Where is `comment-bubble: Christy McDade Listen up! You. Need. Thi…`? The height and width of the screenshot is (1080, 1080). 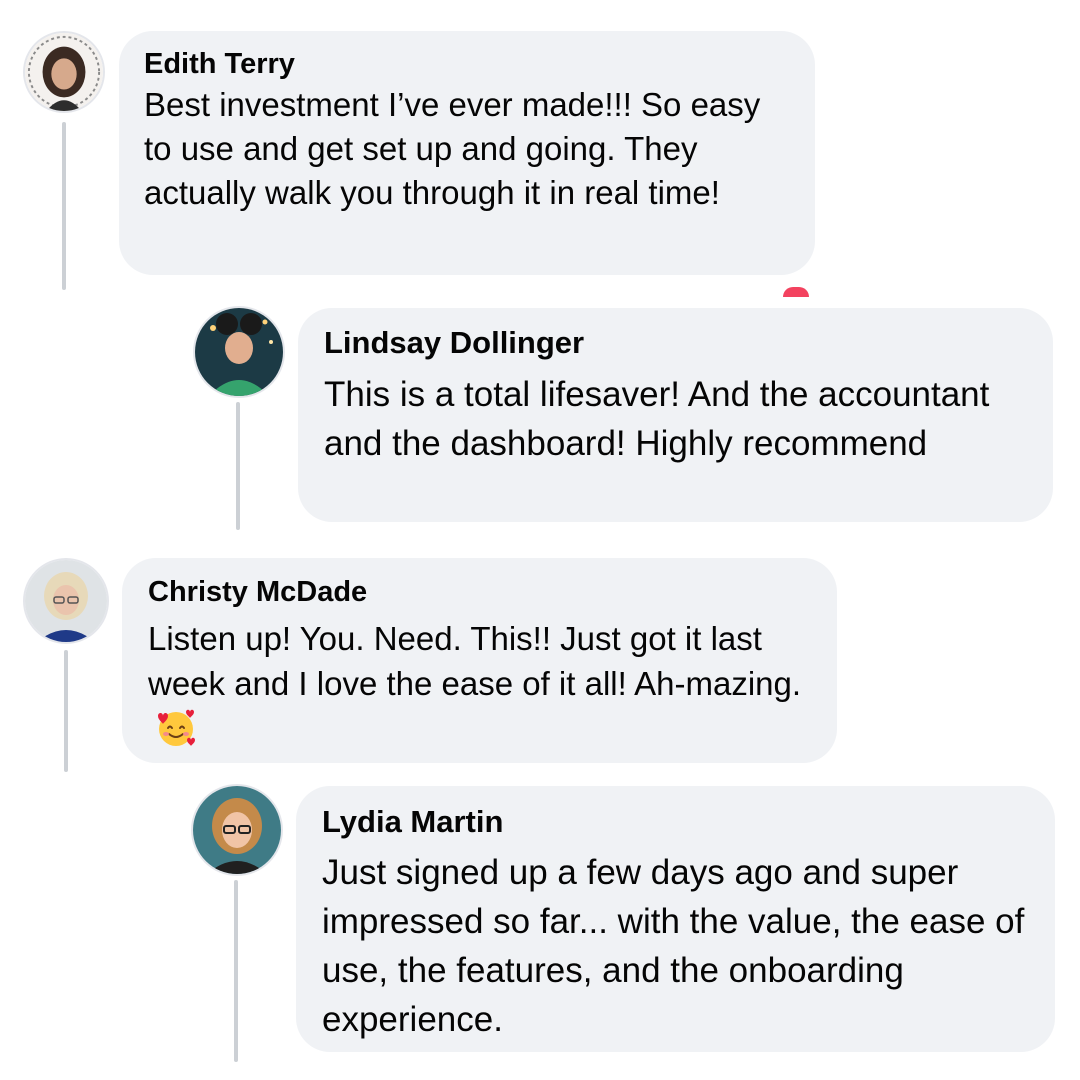 comment-bubble: Christy McDade Listen up! You. Need. Thi… is located at coordinates (479, 660).